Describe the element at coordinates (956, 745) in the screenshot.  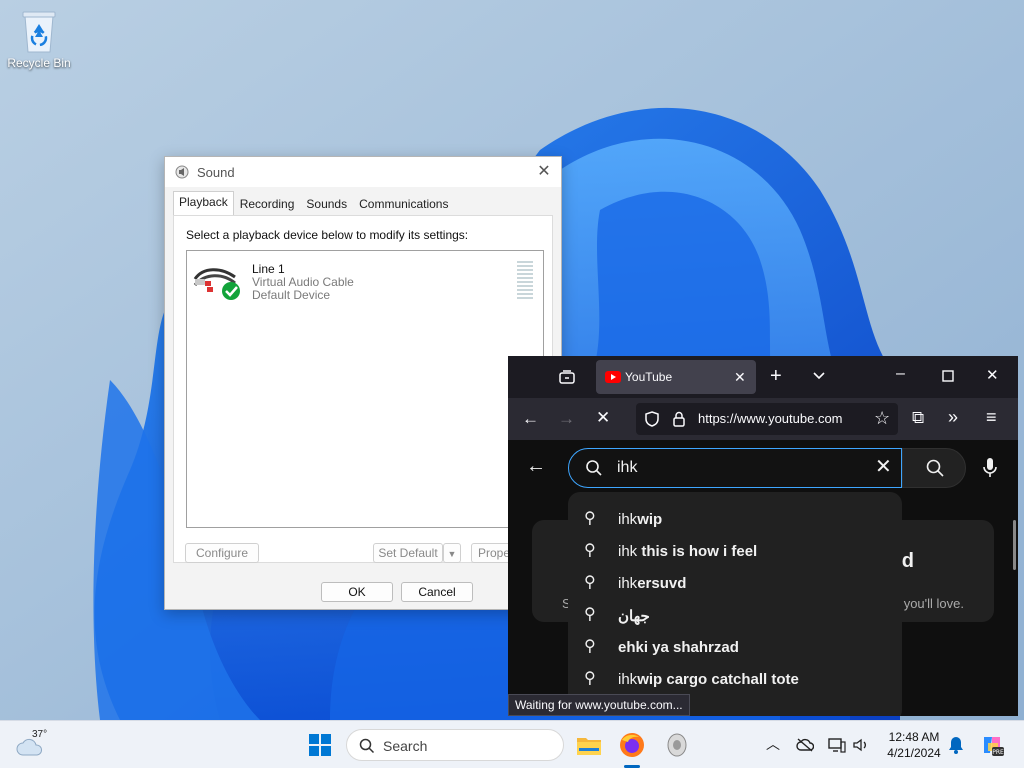
I see `notification-bell-icon` at that location.